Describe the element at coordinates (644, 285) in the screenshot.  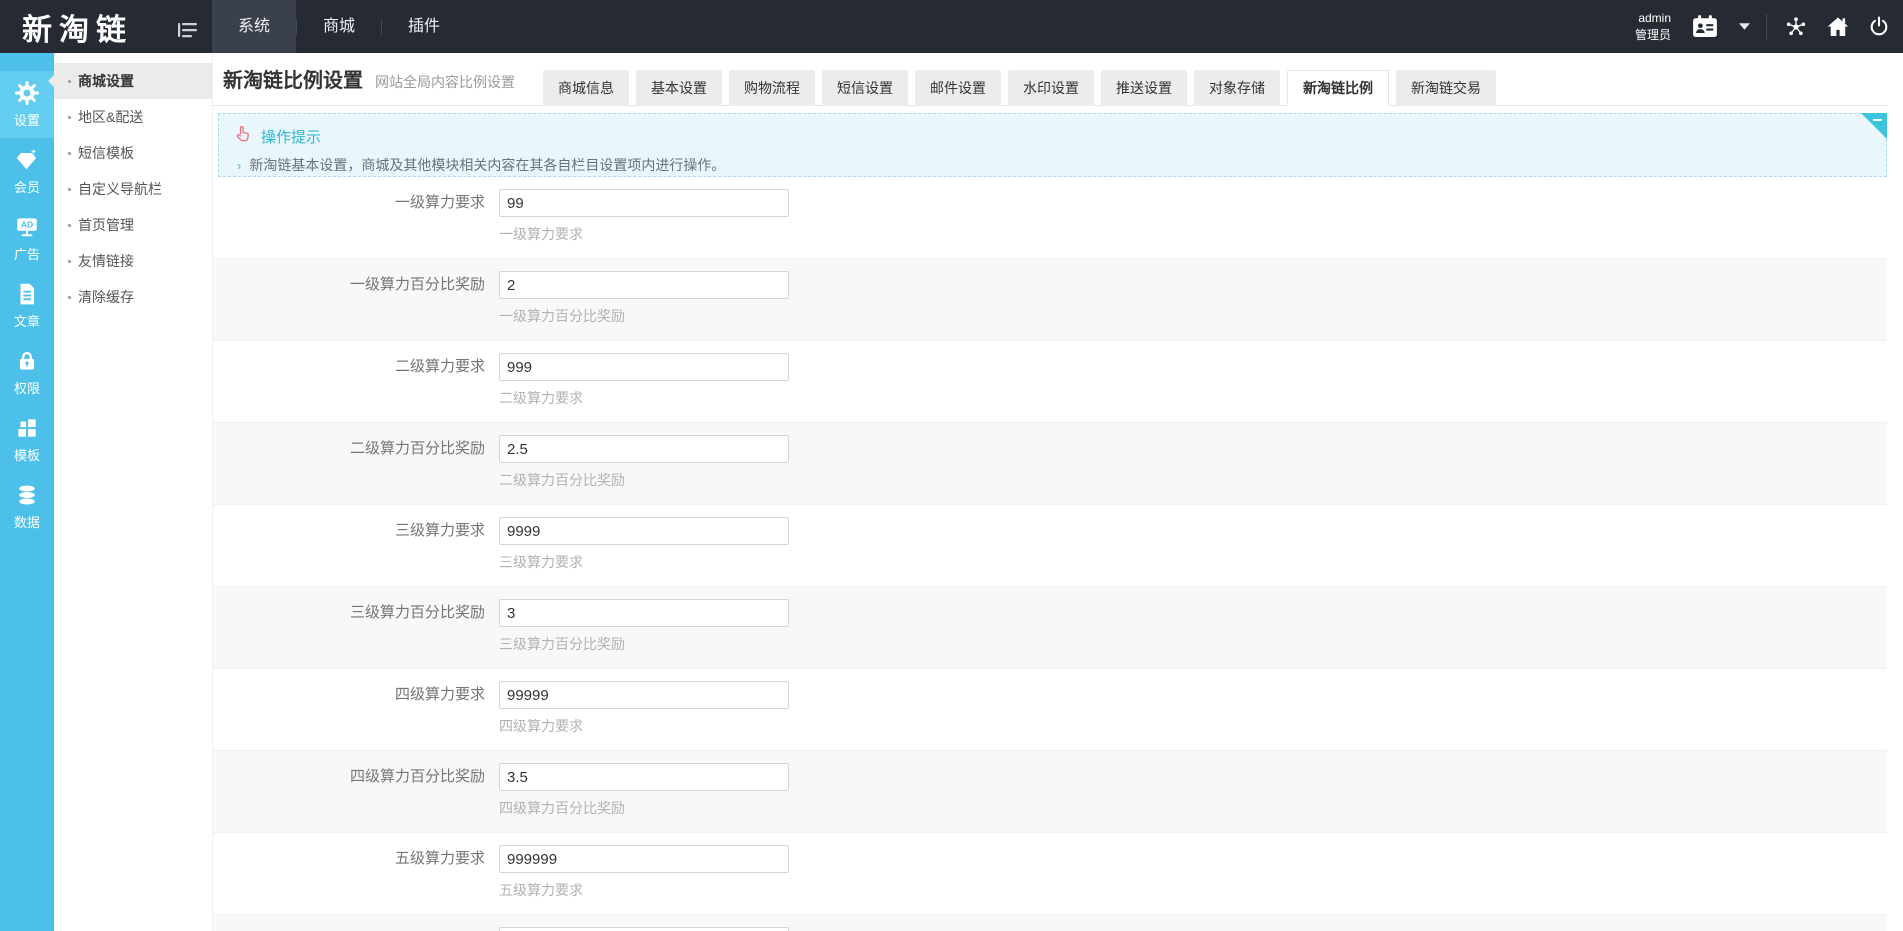
I see `level1-reward-input` at that location.